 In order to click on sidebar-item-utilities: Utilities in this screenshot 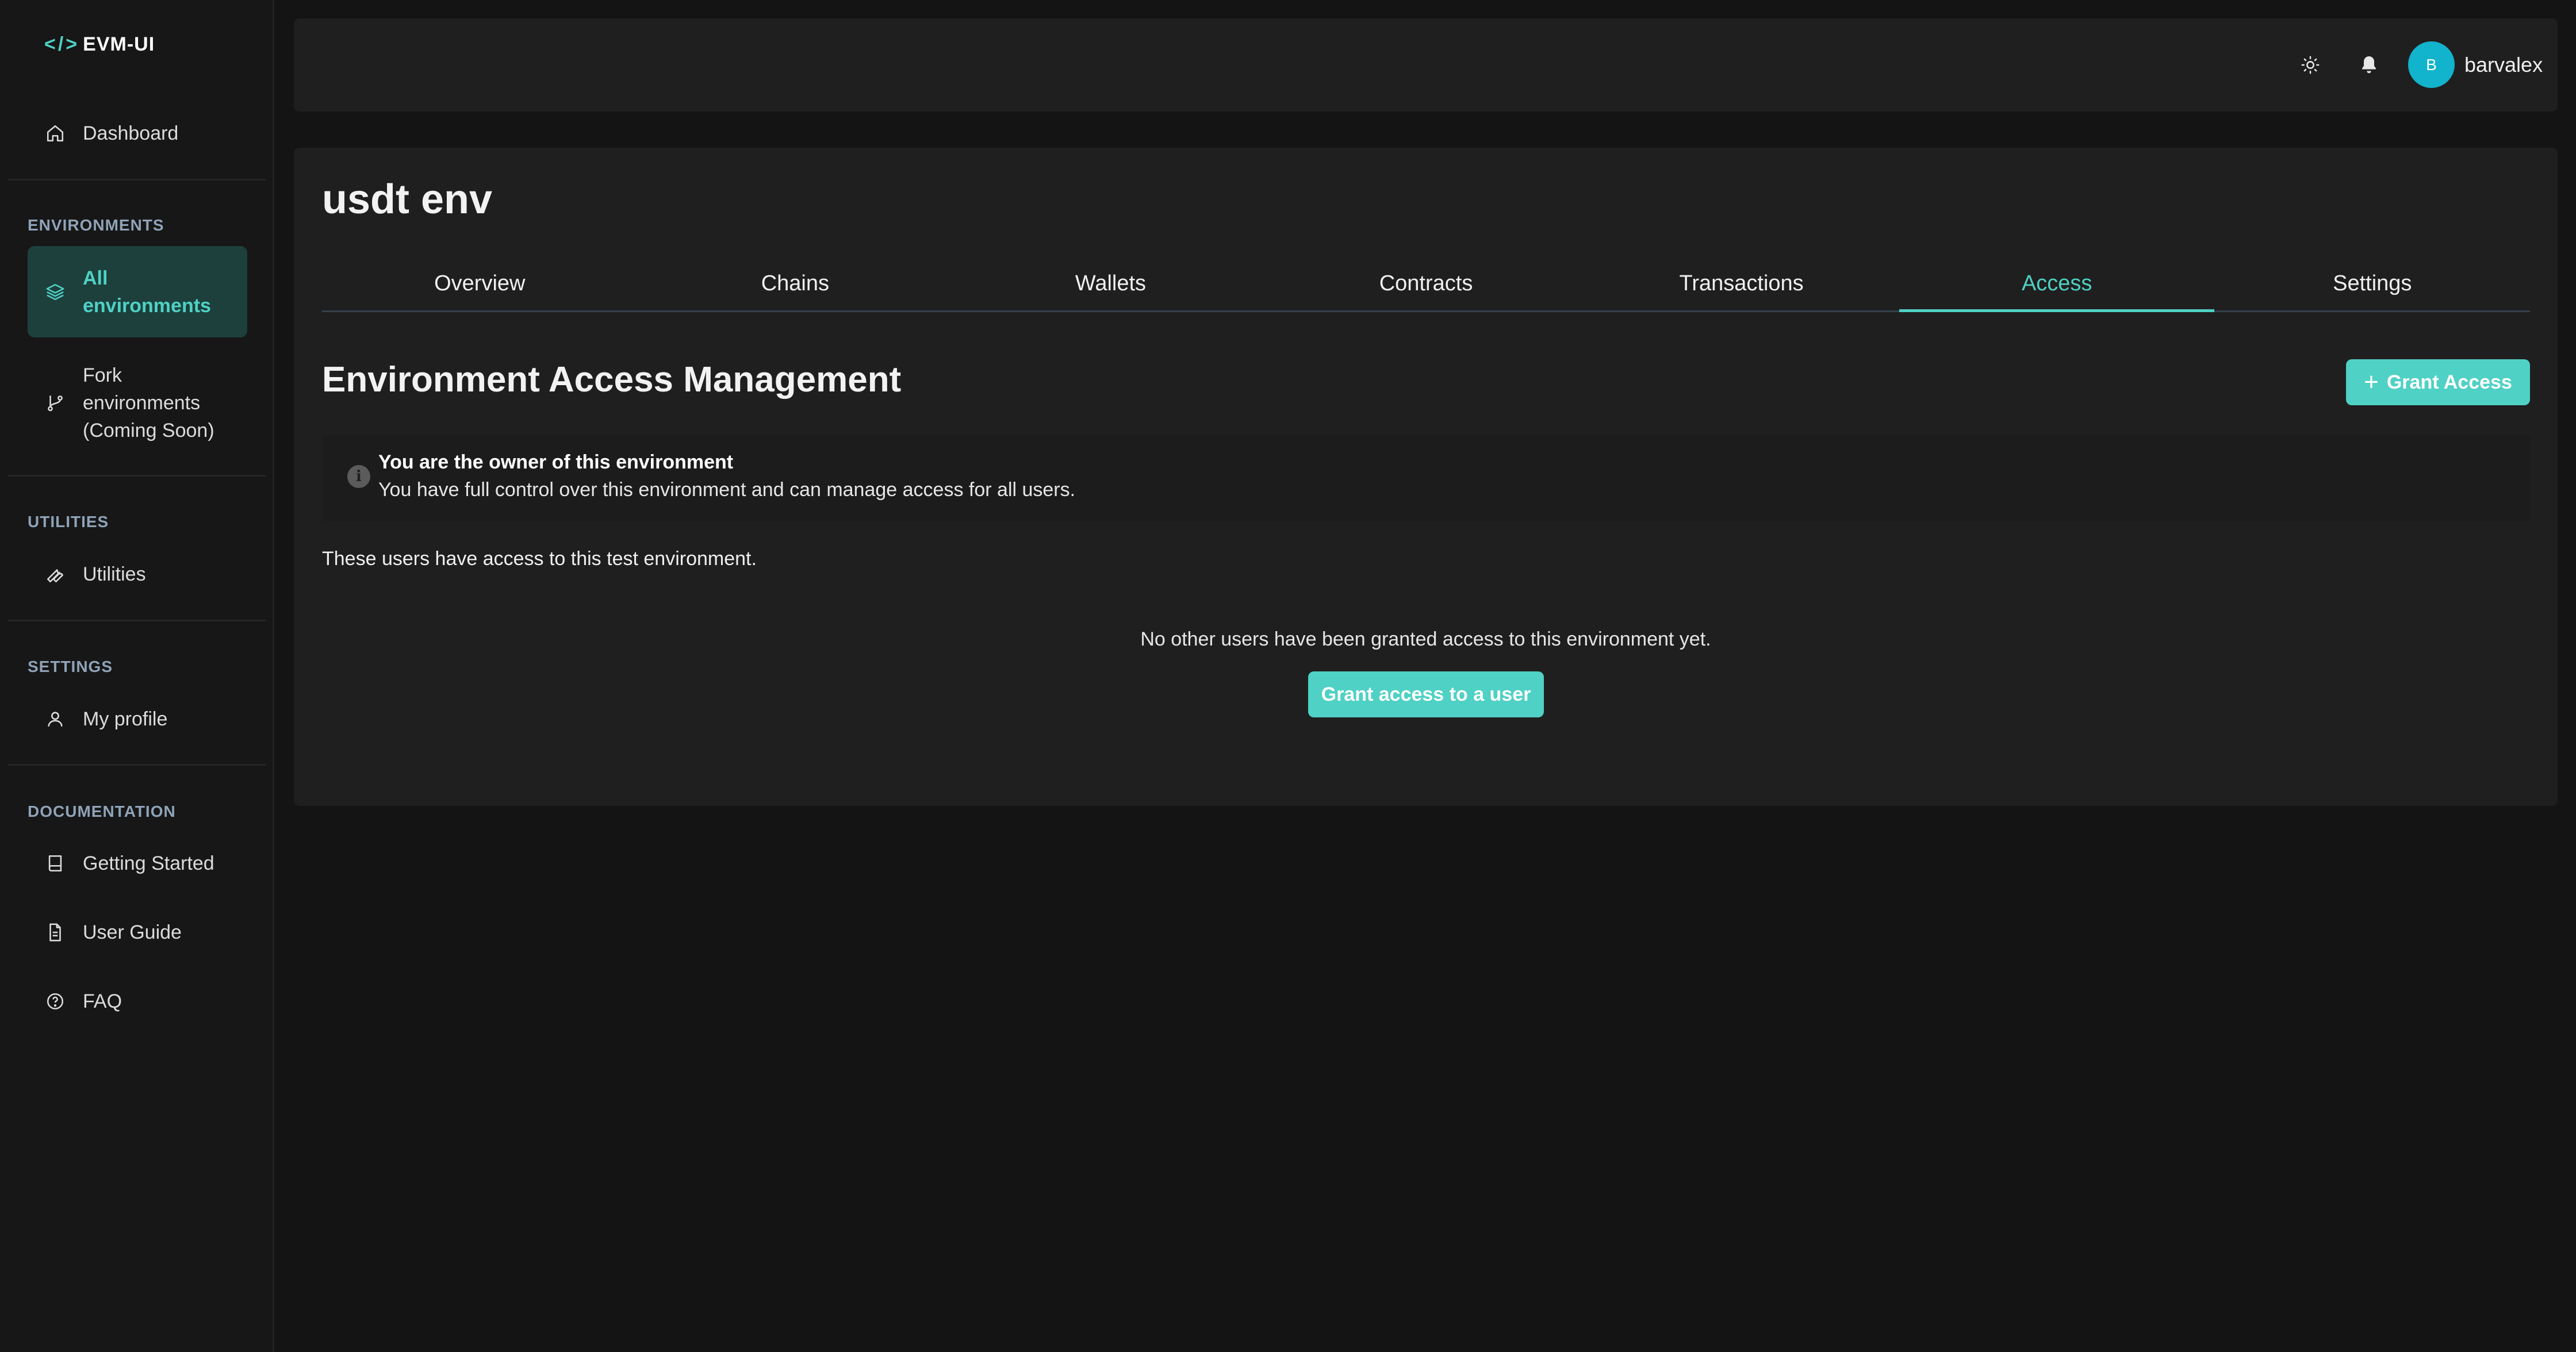, I will do `click(137, 574)`.